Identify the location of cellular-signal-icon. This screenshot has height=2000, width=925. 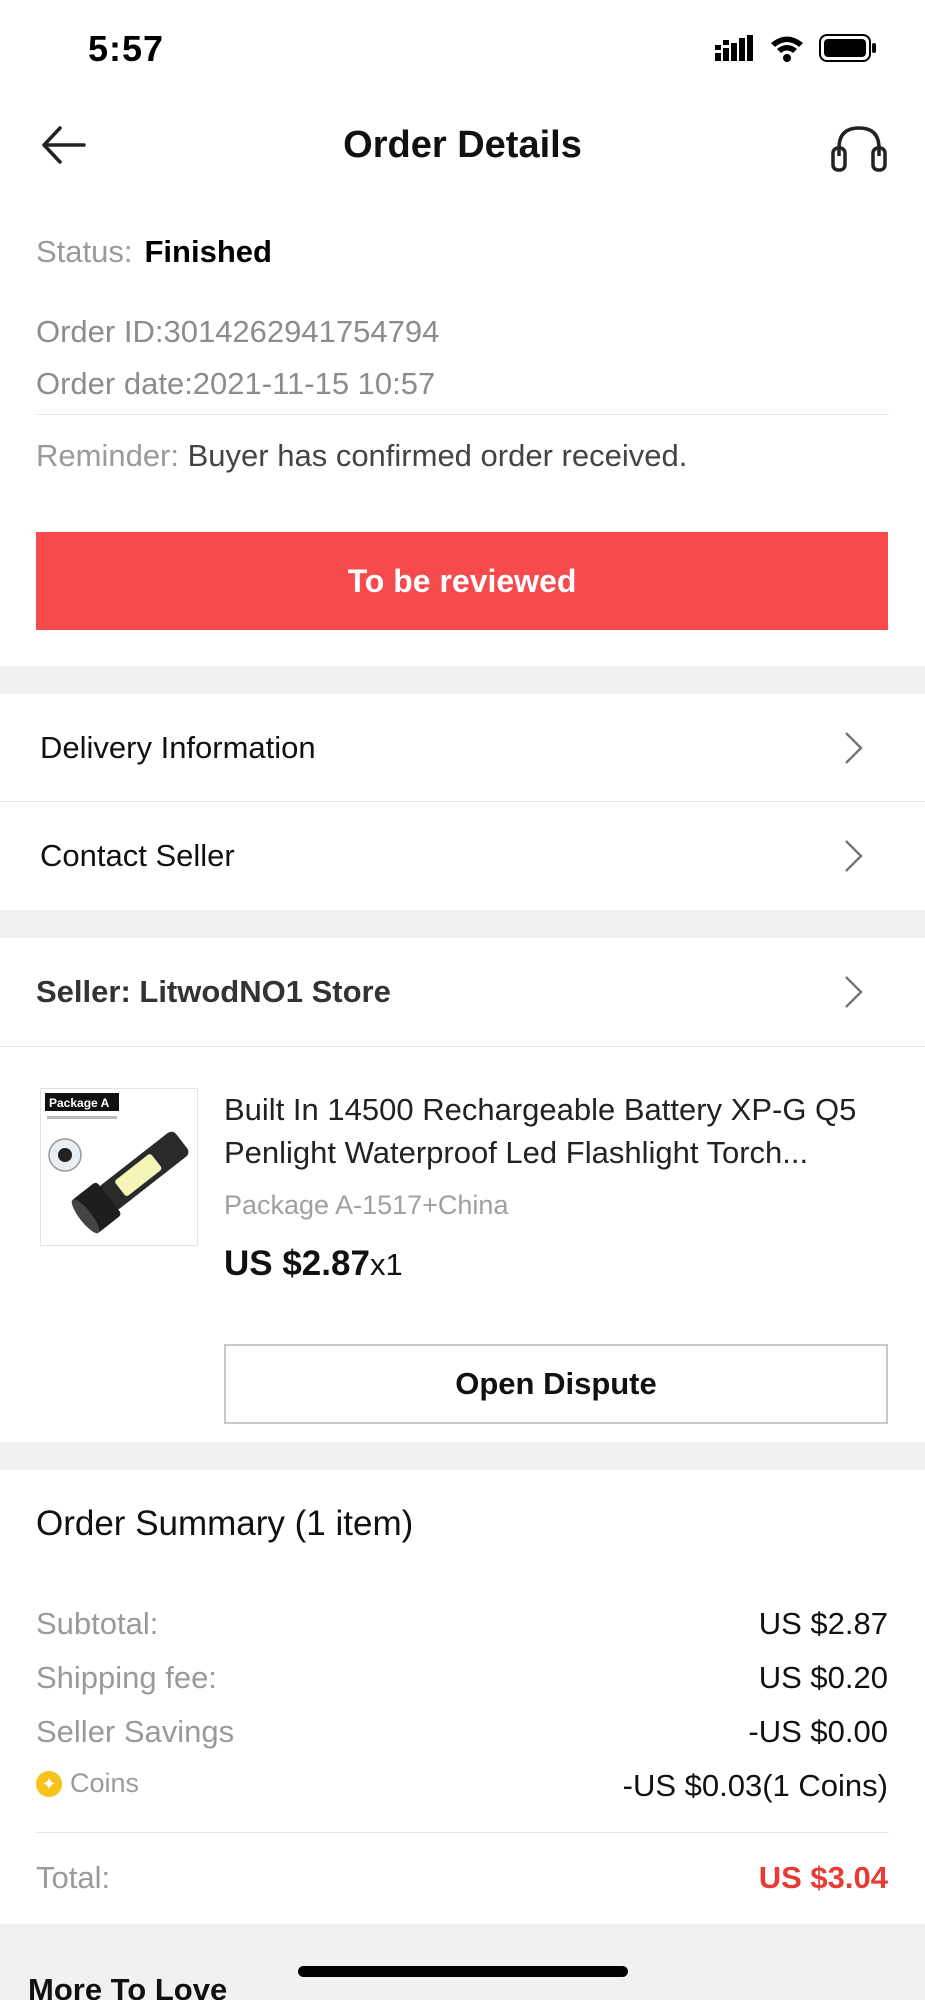
(734, 48).